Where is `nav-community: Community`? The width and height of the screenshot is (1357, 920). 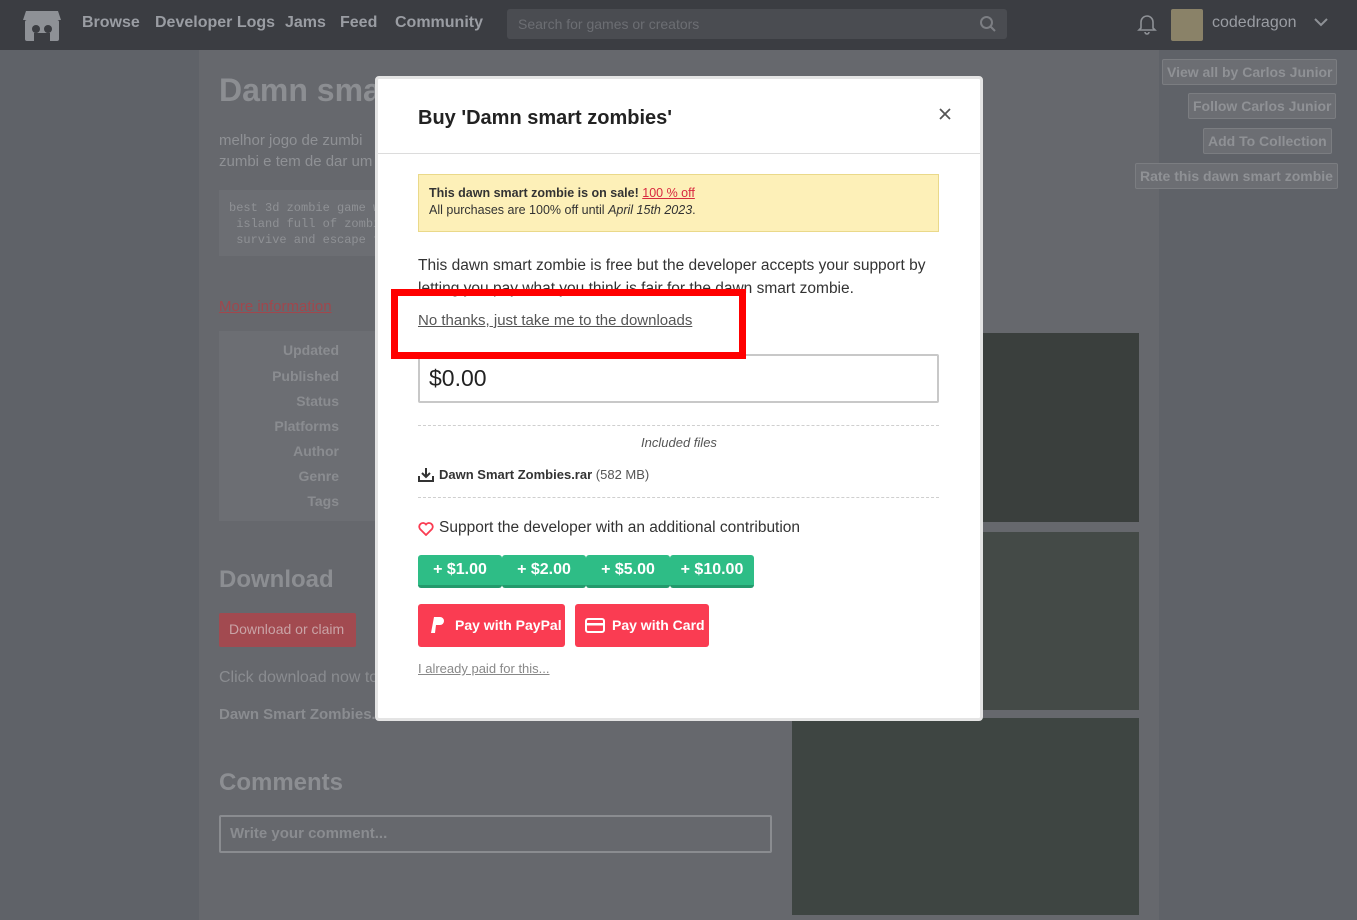 nav-community: Community is located at coordinates (439, 23).